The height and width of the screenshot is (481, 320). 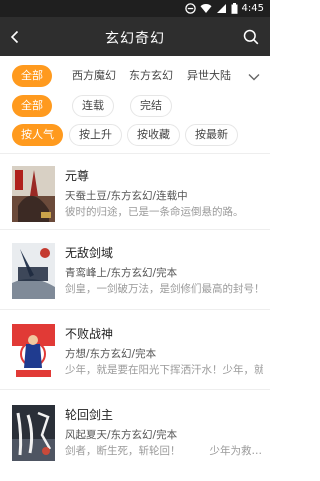 What do you see at coordinates (93, 106) in the screenshot?
I see `status-serializing-chip: 连载` at bounding box center [93, 106].